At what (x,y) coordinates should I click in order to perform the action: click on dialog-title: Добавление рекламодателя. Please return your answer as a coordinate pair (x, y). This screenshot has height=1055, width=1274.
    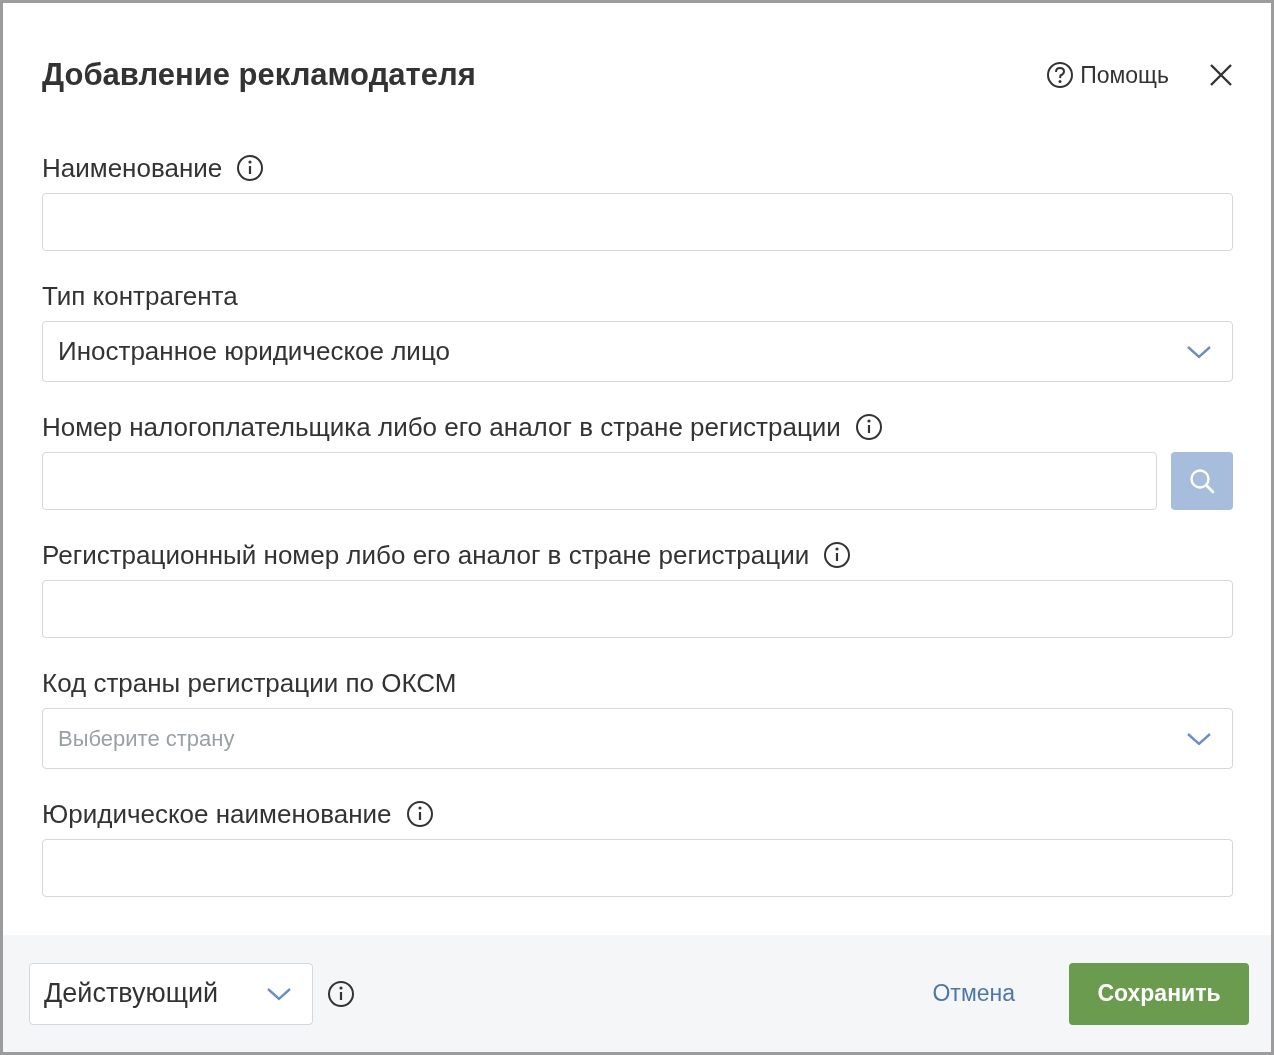
    Looking at the image, I should click on (259, 75).